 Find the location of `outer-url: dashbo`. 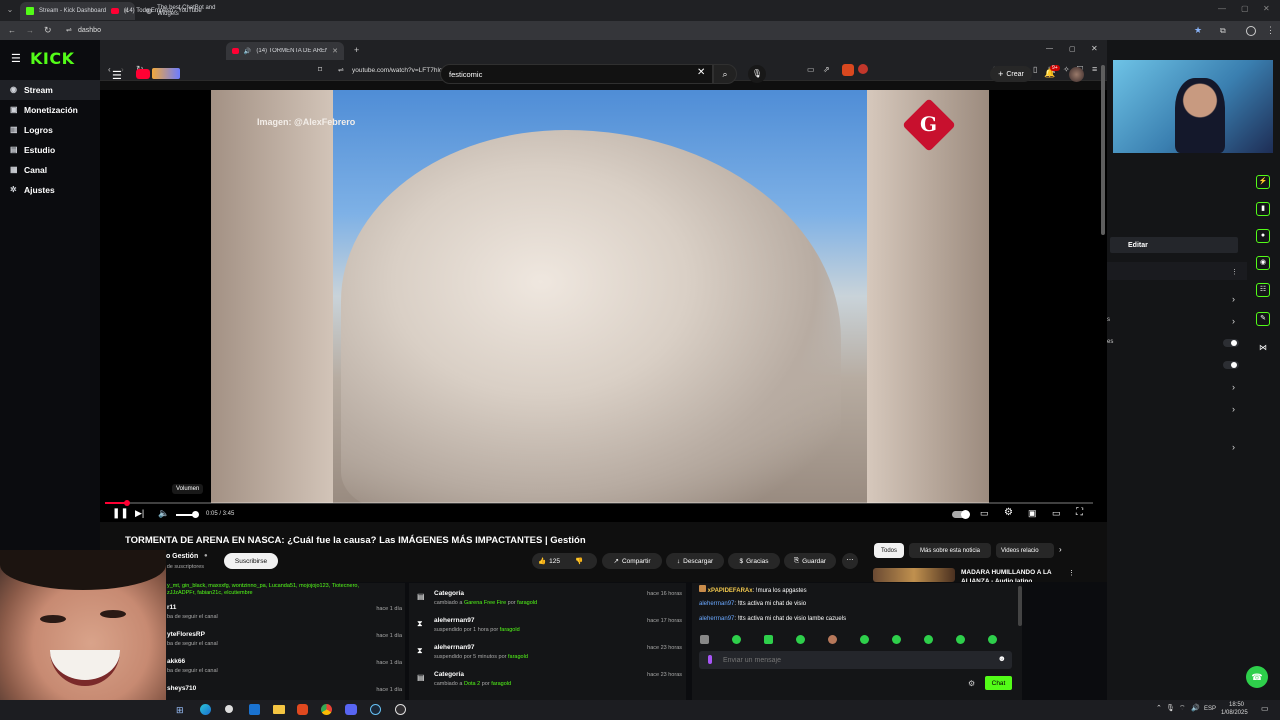

outer-url: dashbo is located at coordinates (89, 30).